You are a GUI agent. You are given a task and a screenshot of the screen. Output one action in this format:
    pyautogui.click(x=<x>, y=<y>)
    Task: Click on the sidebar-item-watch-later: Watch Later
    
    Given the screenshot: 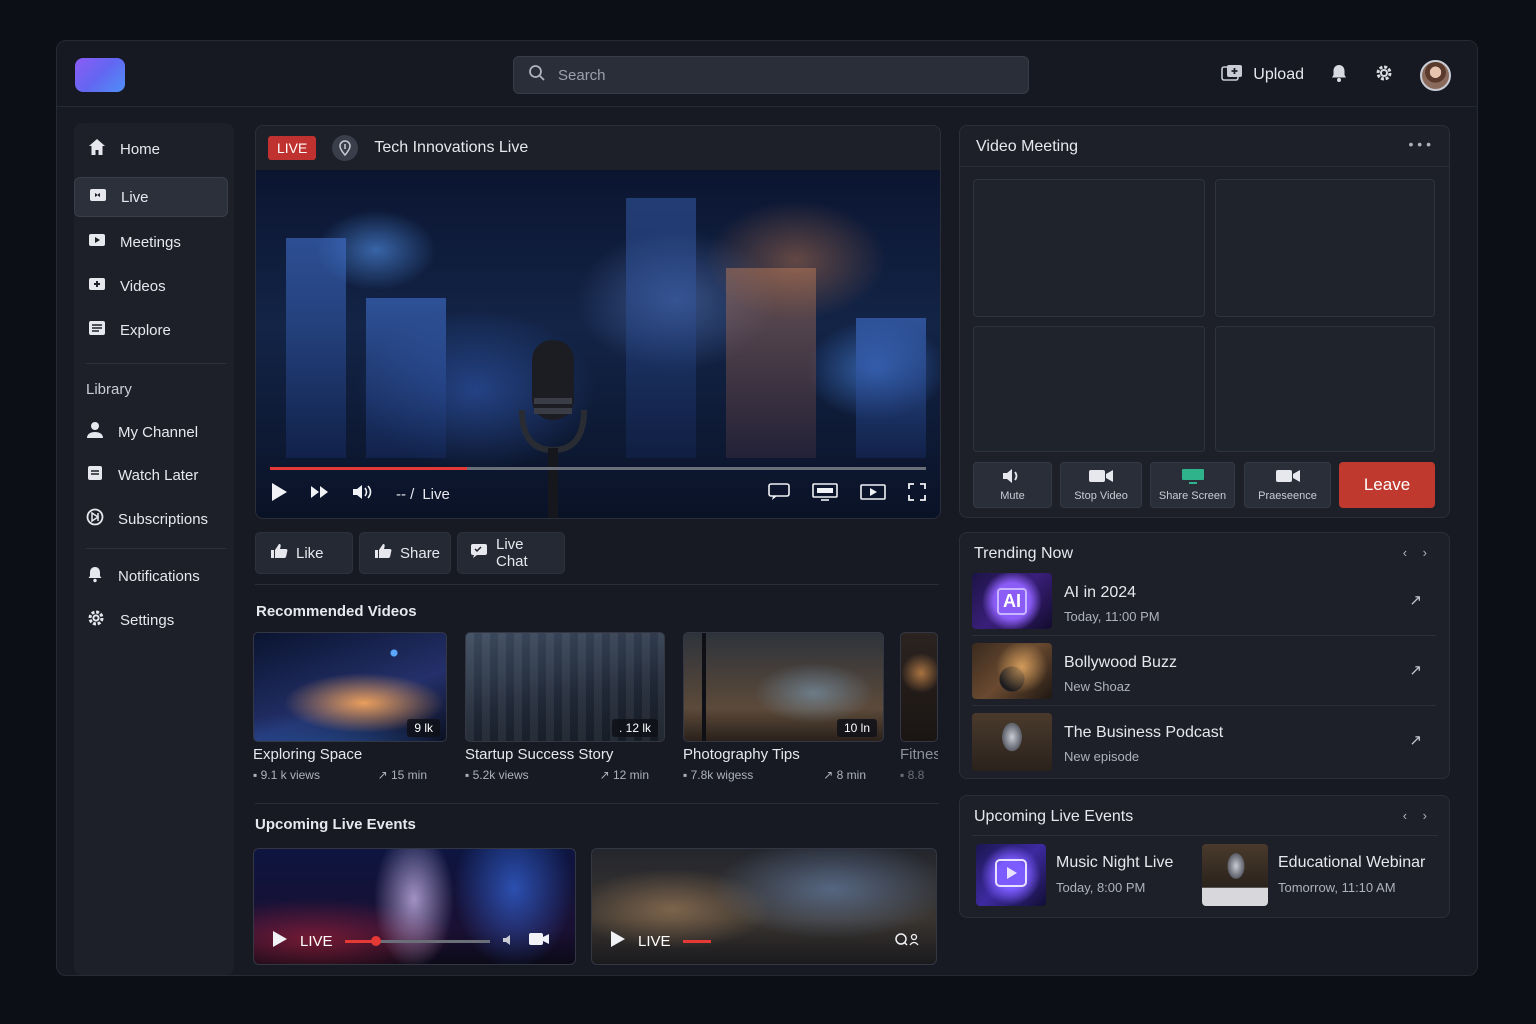 What is the action you would take?
    pyautogui.click(x=151, y=475)
    